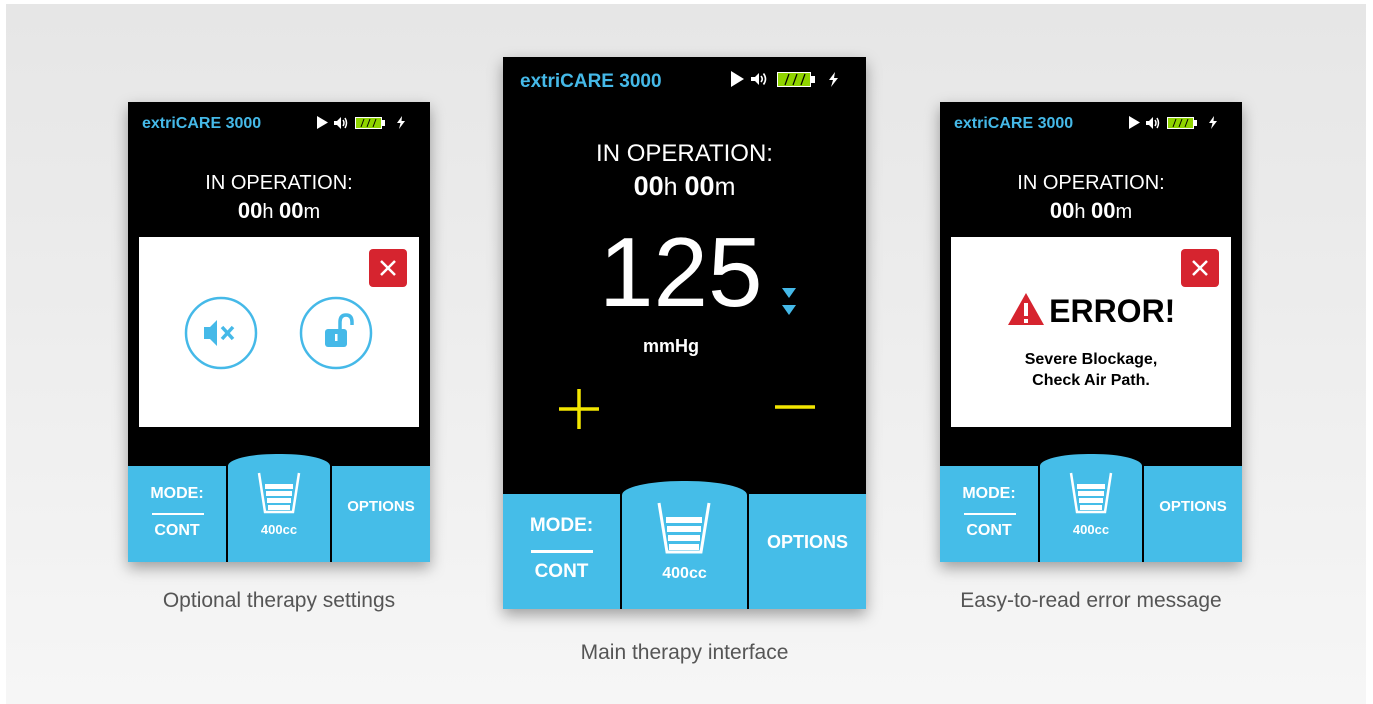  I want to click on increase-button, so click(579, 409).